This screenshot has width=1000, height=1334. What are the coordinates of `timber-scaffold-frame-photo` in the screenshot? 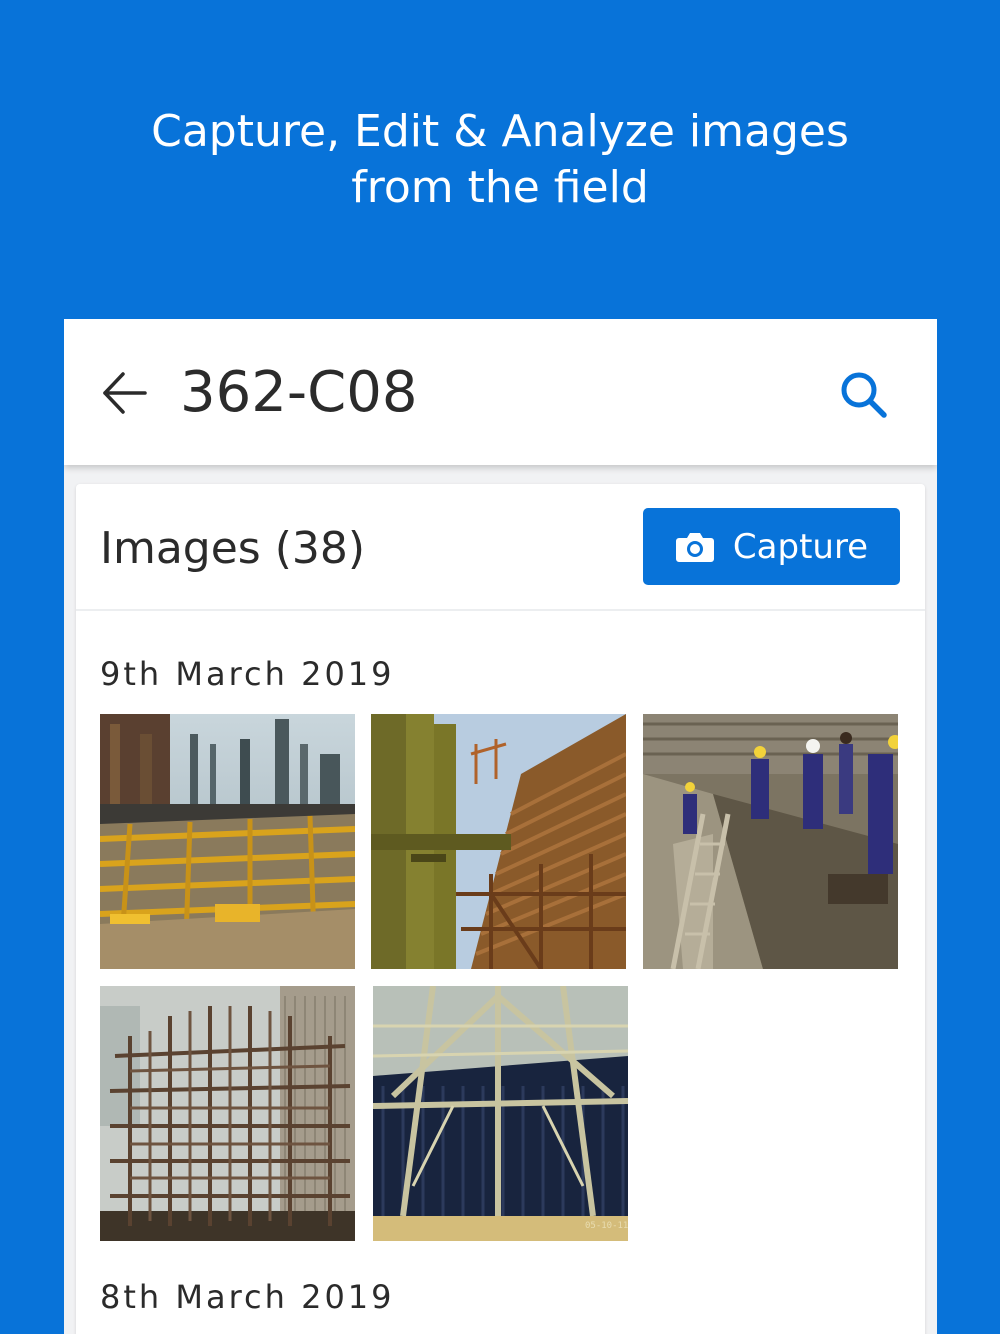 It's located at (227, 1113).